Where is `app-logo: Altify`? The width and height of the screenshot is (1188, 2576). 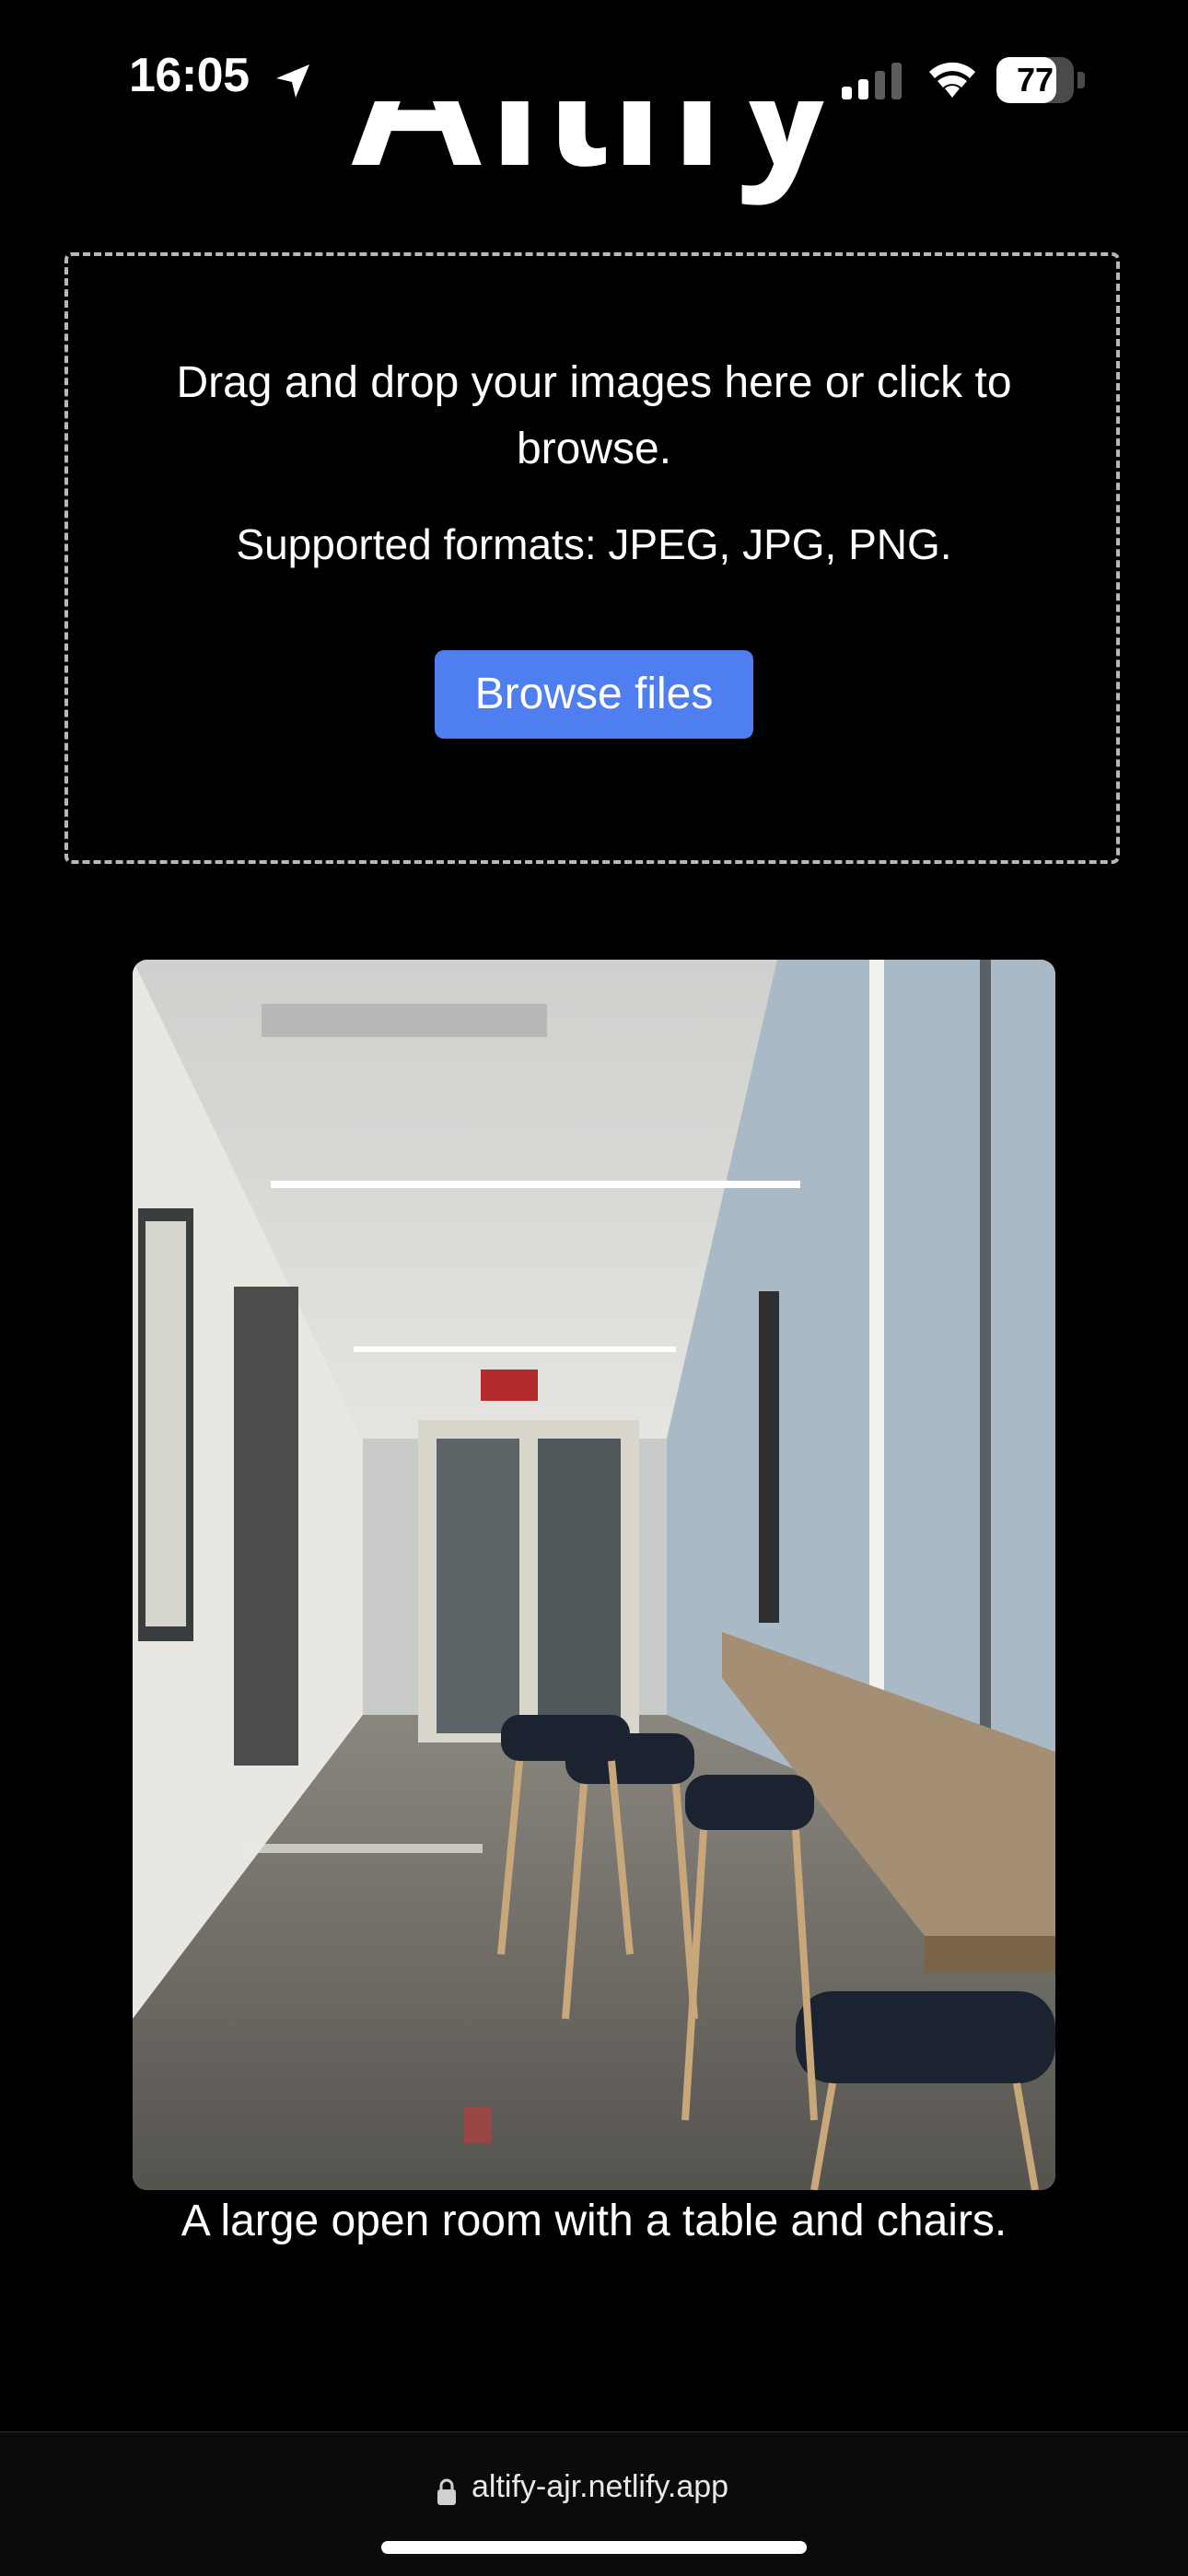 app-logo: Altify is located at coordinates (594, 148).